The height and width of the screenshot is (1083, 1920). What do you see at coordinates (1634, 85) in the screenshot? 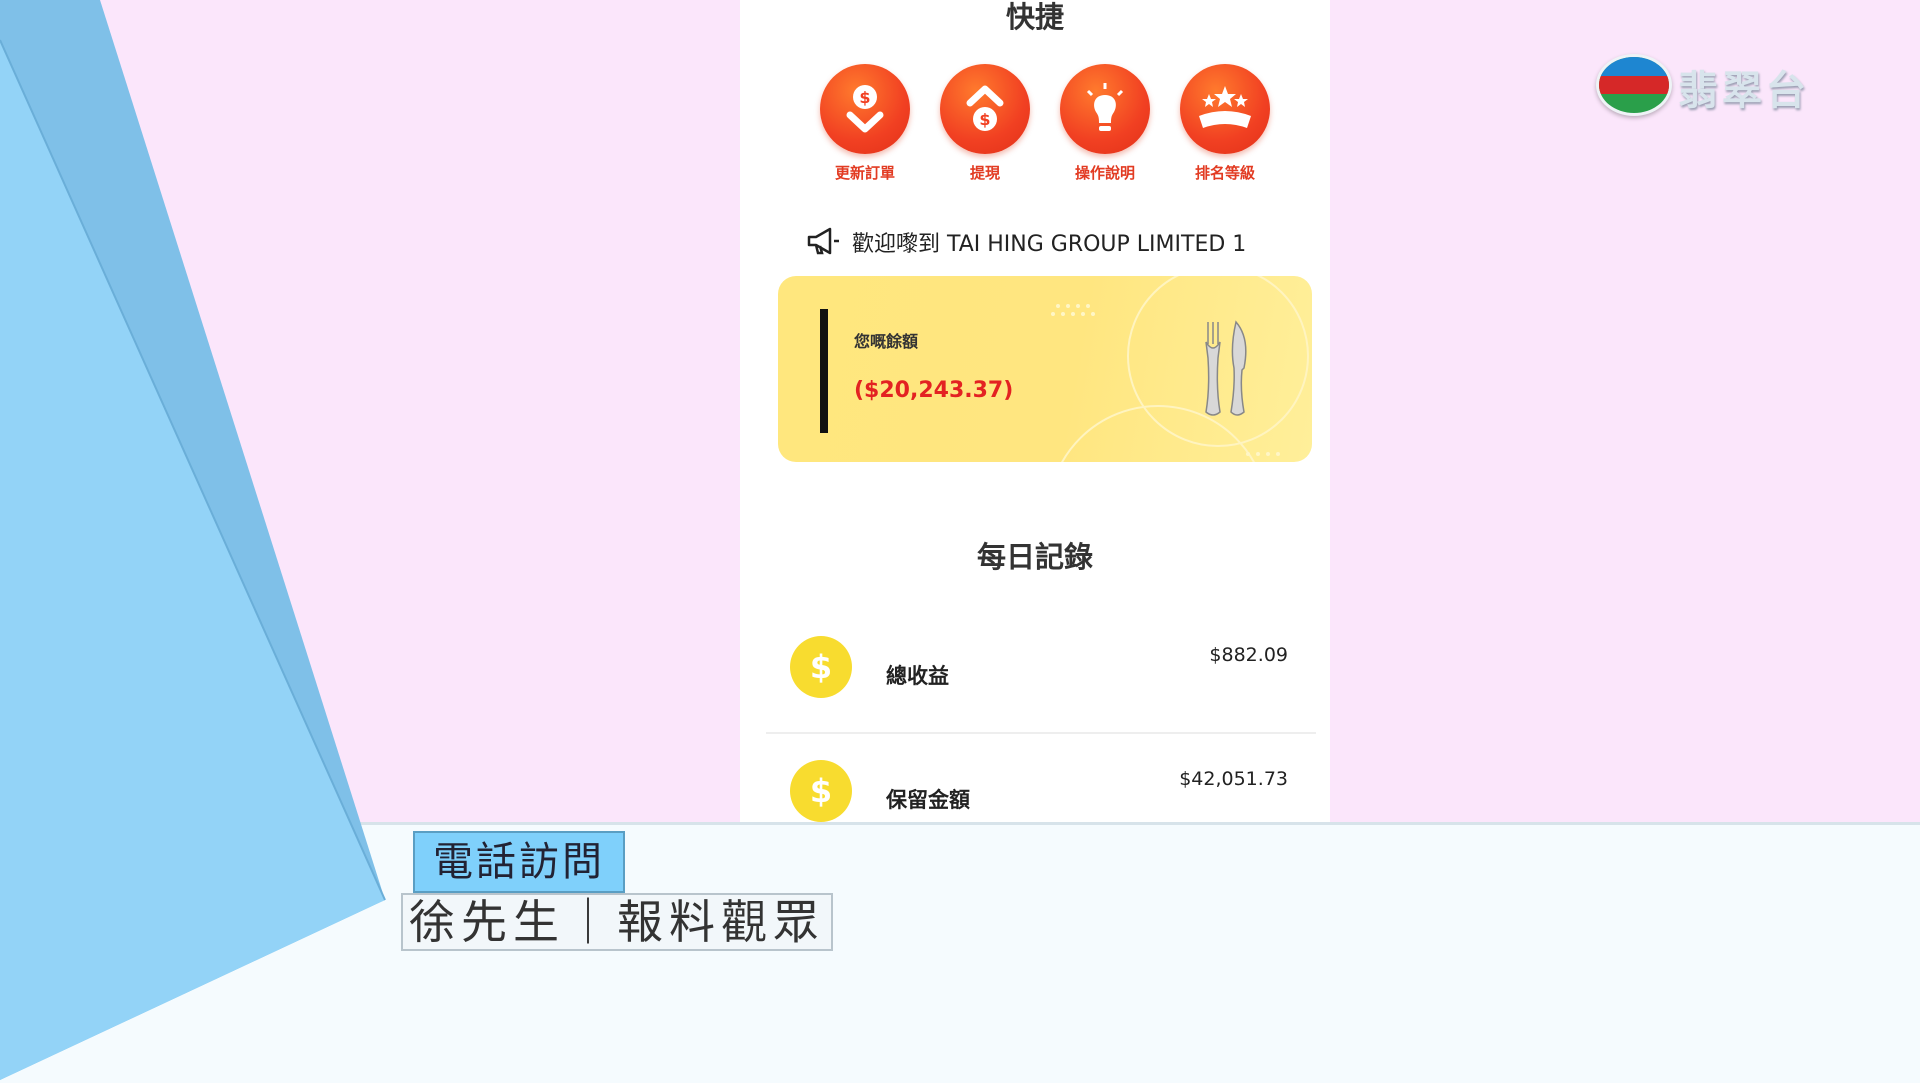
I see `tvb-ball-icon` at bounding box center [1634, 85].